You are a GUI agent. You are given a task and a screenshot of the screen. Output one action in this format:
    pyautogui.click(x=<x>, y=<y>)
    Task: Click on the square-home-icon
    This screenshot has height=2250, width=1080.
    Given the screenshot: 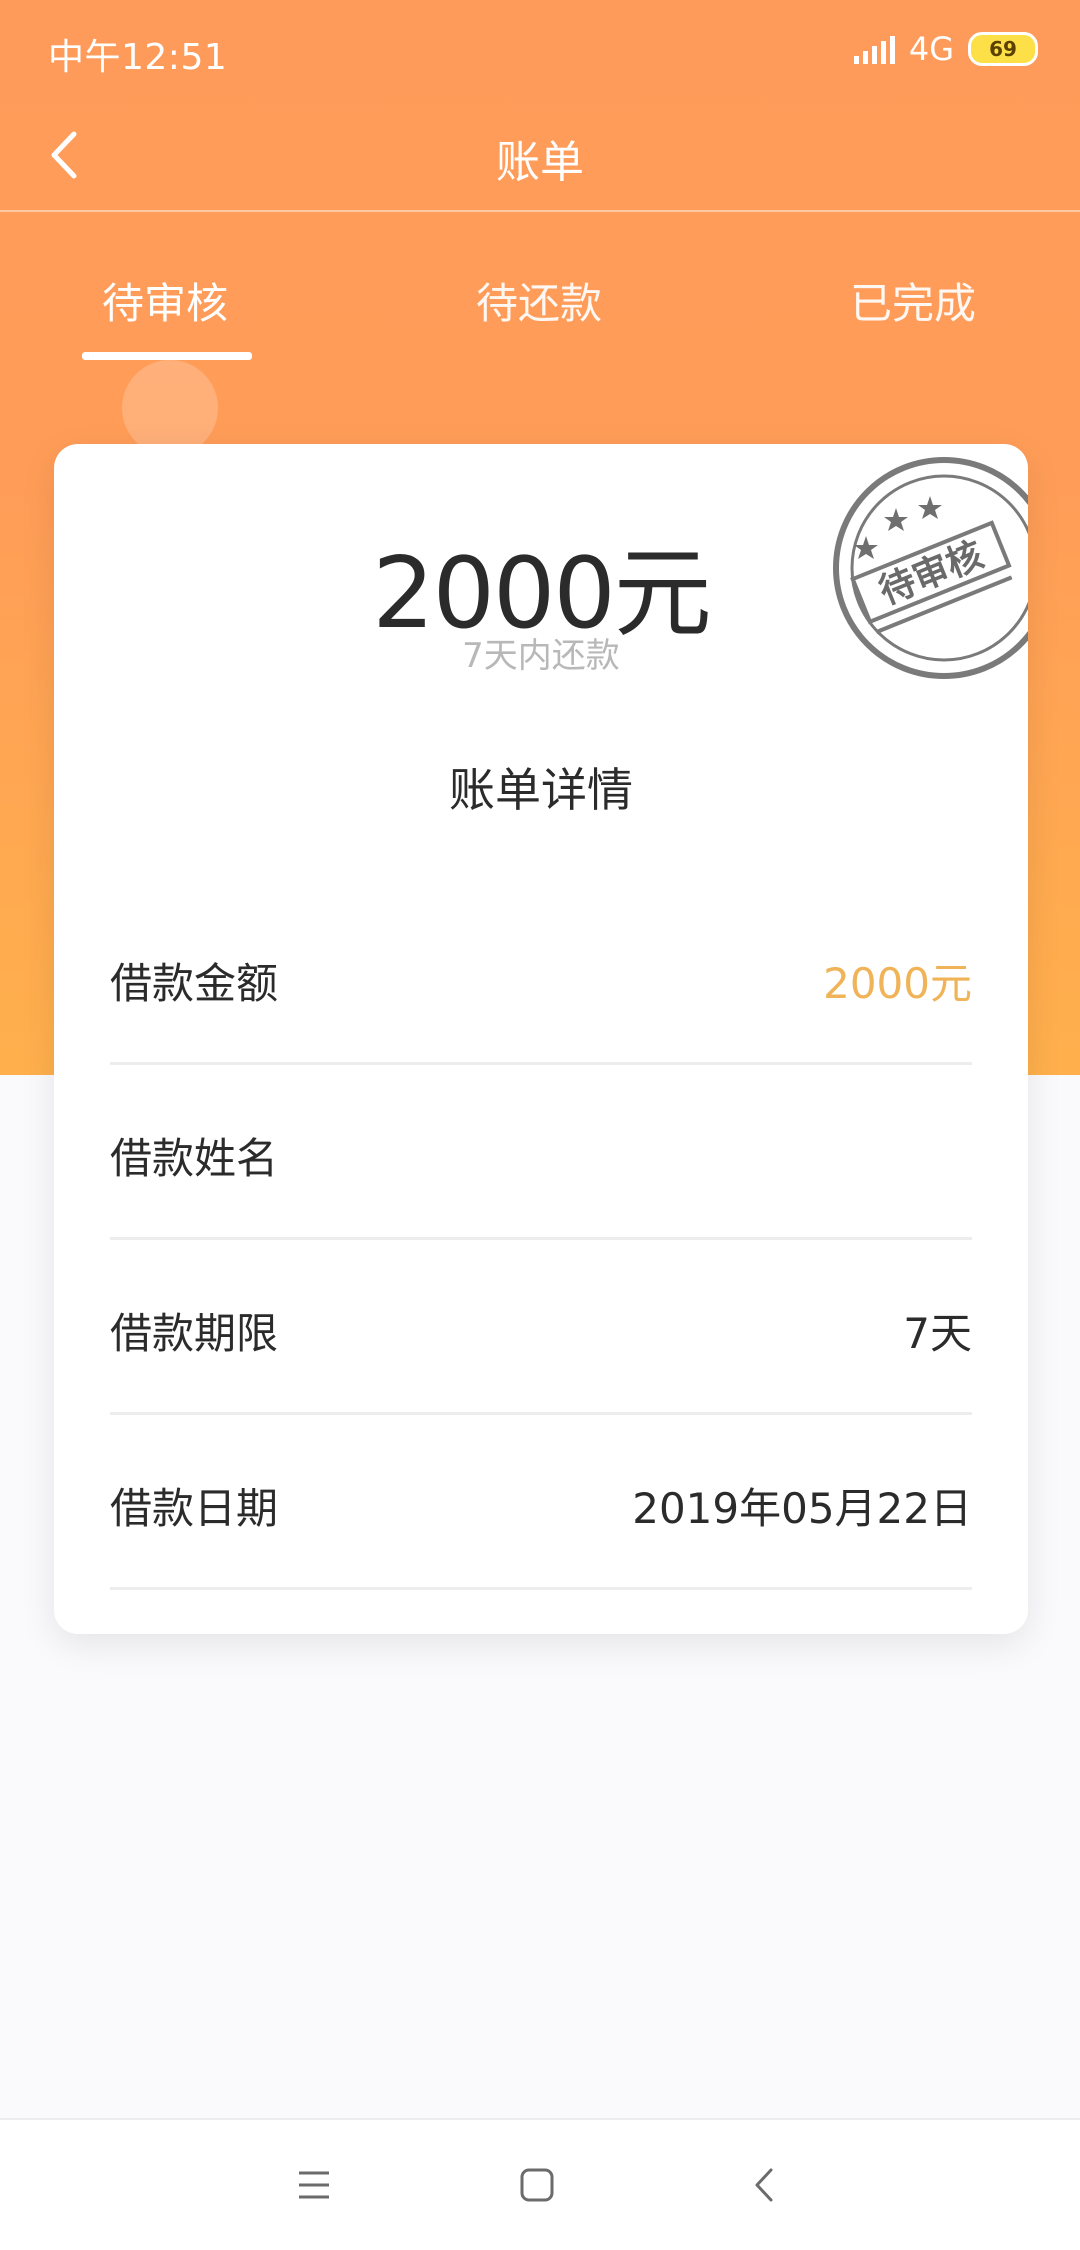 What is the action you would take?
    pyautogui.click(x=537, y=2185)
    